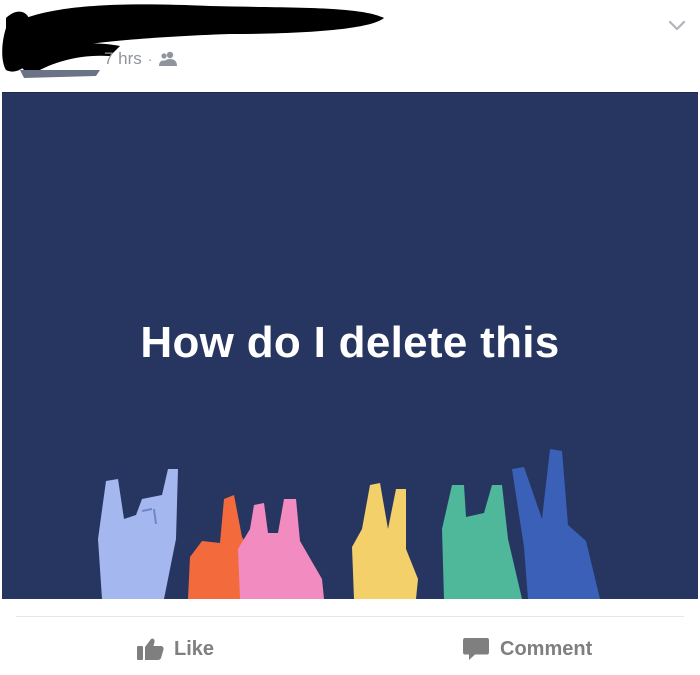 The image size is (700, 675). Describe the element at coordinates (482, 542) in the screenshot. I see `hand-green` at that location.